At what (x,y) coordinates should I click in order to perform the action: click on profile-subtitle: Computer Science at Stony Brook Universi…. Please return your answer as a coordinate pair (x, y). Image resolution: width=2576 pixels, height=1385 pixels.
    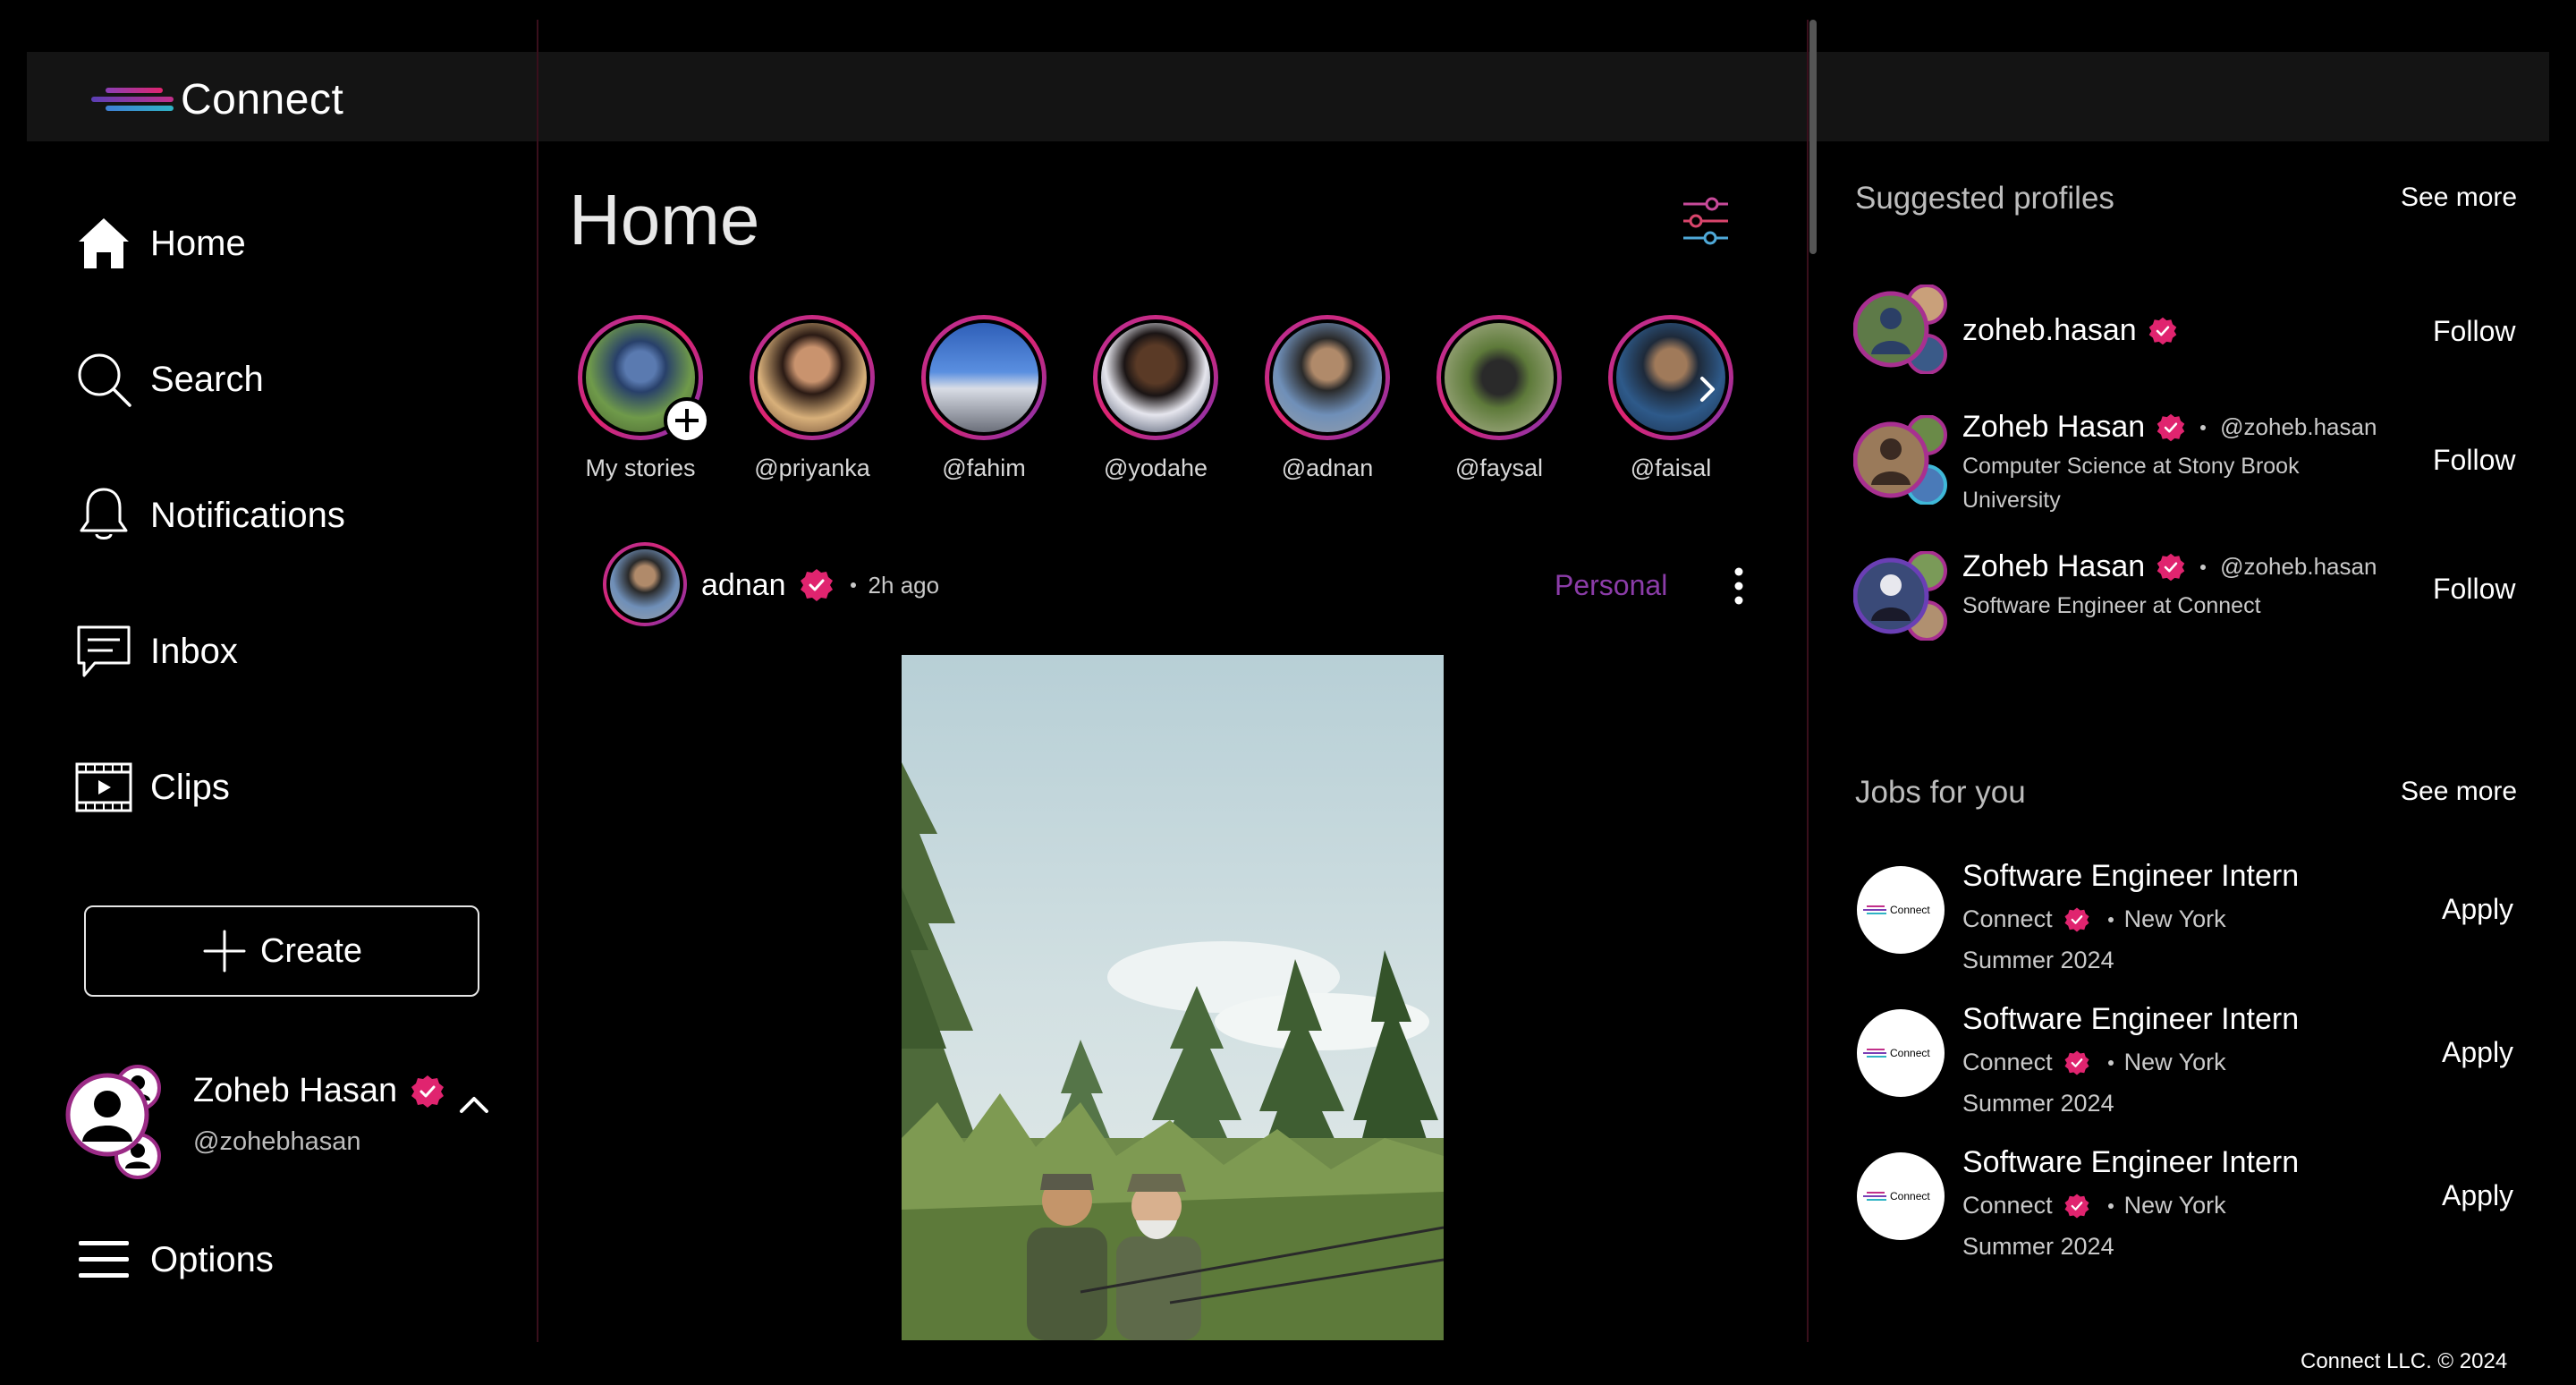
    Looking at the image, I should click on (2131, 483).